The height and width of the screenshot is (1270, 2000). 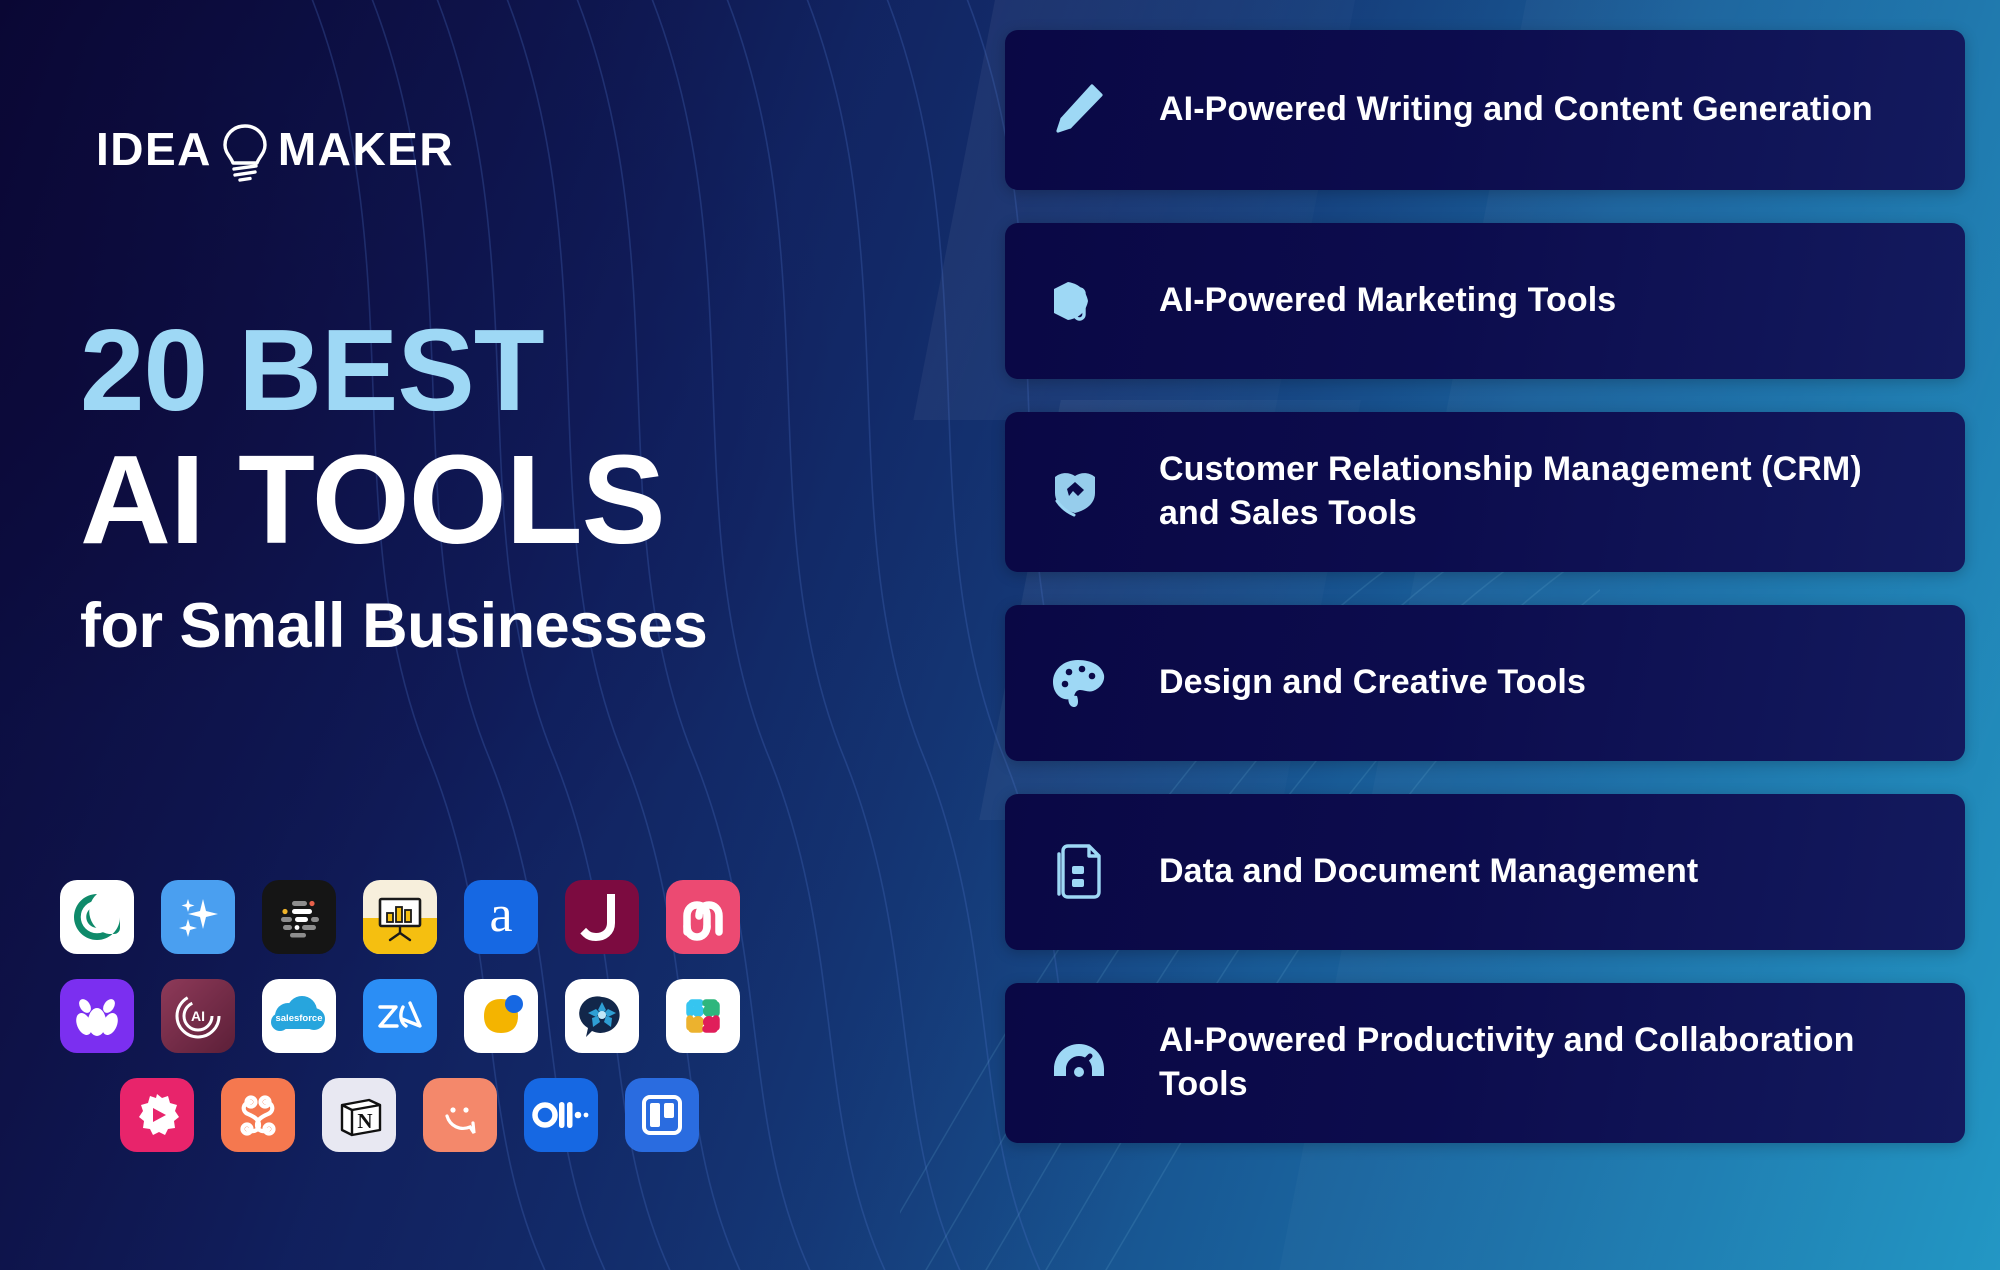 I want to click on anyword-logo: a, so click(x=501, y=917).